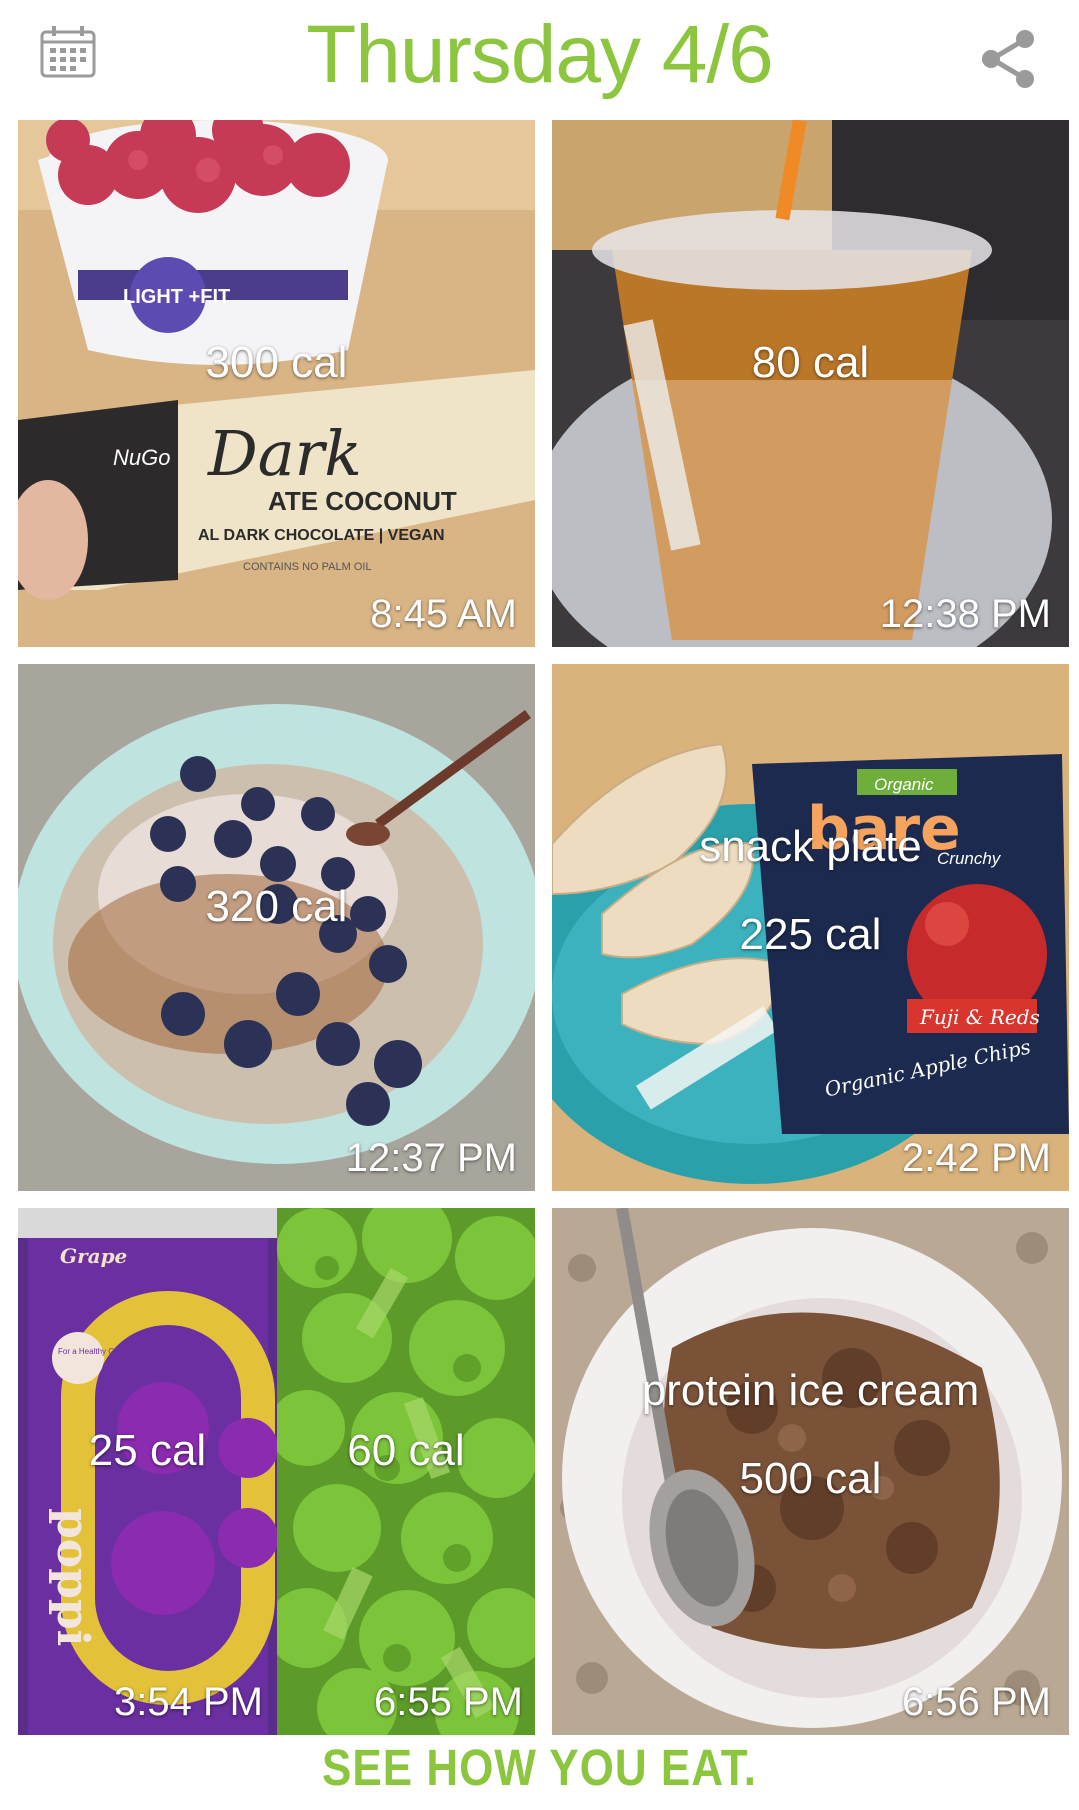 The height and width of the screenshot is (1810, 1079). What do you see at coordinates (406, 1450) in the screenshot?
I see `calorie-label: 60 cal` at bounding box center [406, 1450].